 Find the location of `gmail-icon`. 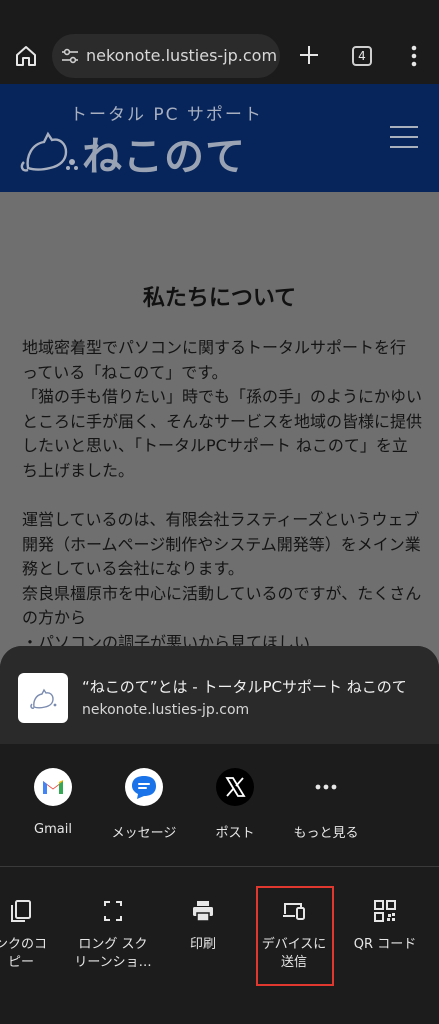

gmail-icon is located at coordinates (53, 787).